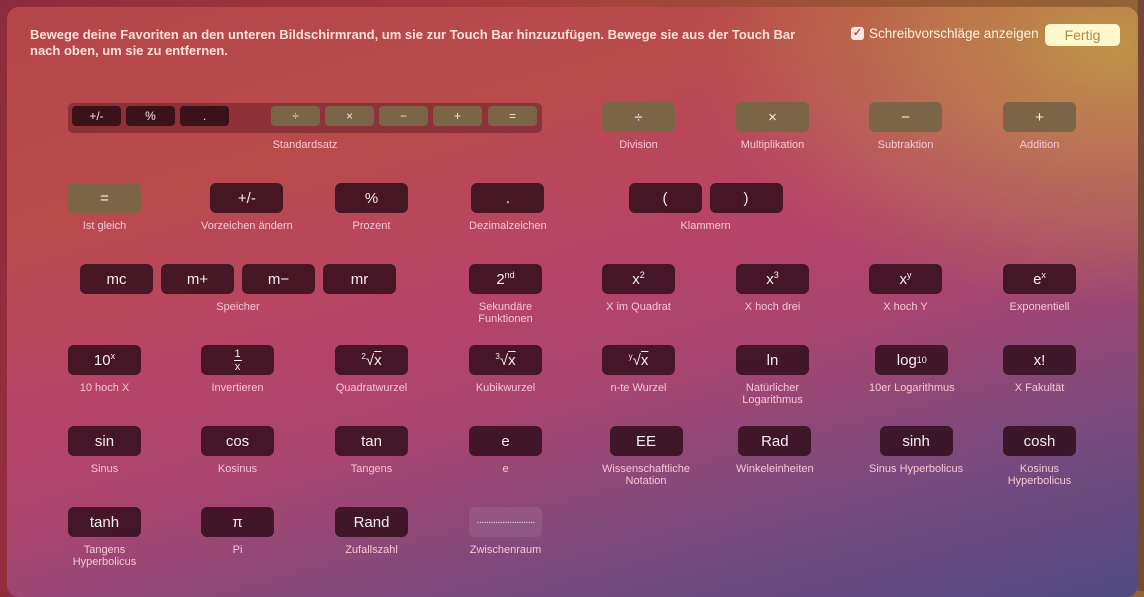 The width and height of the screenshot is (1144, 597). What do you see at coordinates (775, 441) in the screenshot?
I see `rad-key: Rad` at bounding box center [775, 441].